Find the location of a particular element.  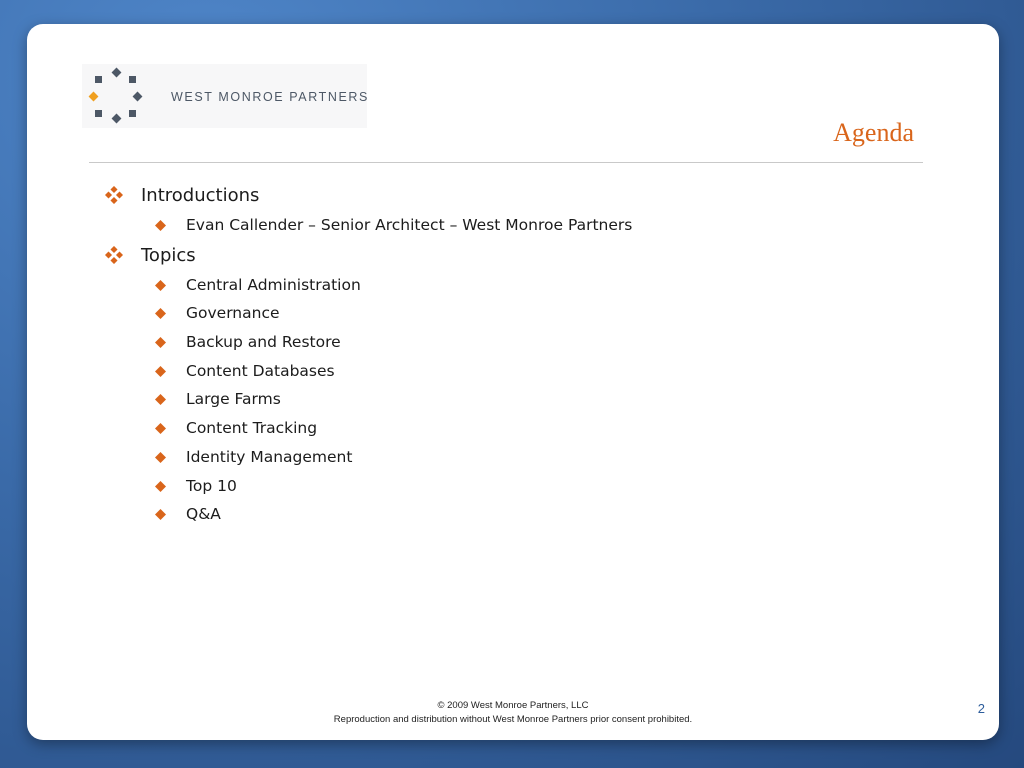

agenda-item-label: Governance is located at coordinates (233, 313).